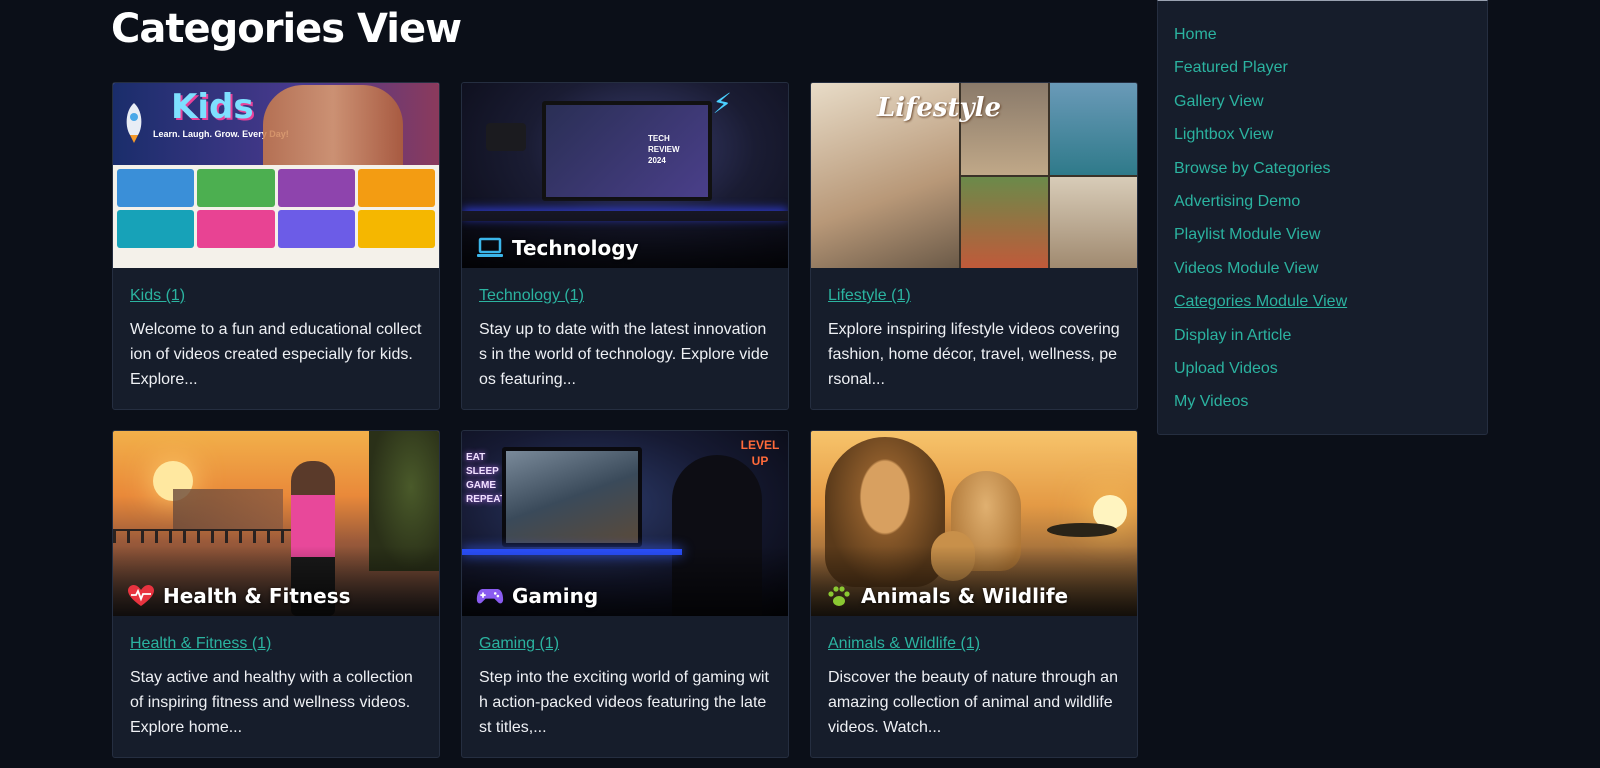 This screenshot has height=768, width=1600. What do you see at coordinates (939, 108) in the screenshot?
I see `lifestyle-thumb-title: Lifestyle` at bounding box center [939, 108].